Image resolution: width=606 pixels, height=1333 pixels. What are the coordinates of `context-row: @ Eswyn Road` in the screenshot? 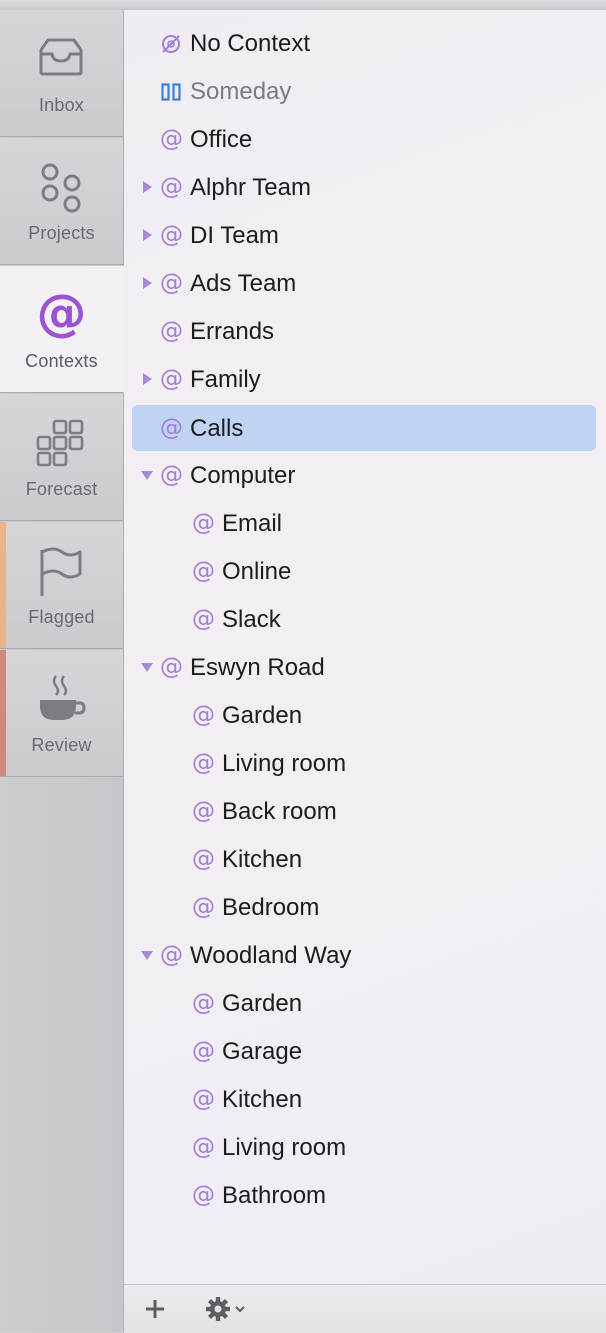 It's located at (365, 668).